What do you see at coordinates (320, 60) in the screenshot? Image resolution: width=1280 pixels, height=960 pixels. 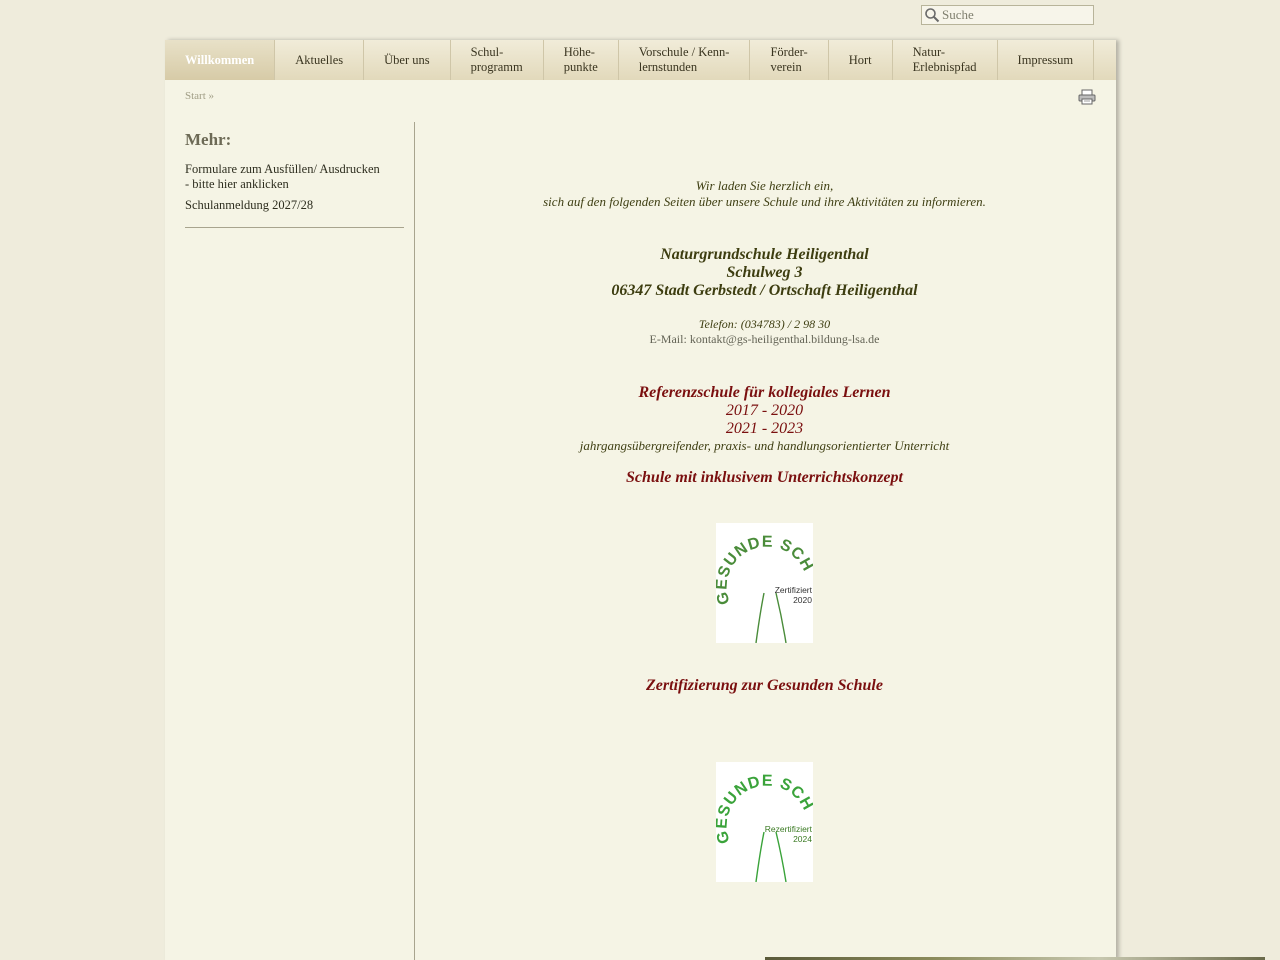 I see `nav-item-aktuelles: Aktuelles` at bounding box center [320, 60].